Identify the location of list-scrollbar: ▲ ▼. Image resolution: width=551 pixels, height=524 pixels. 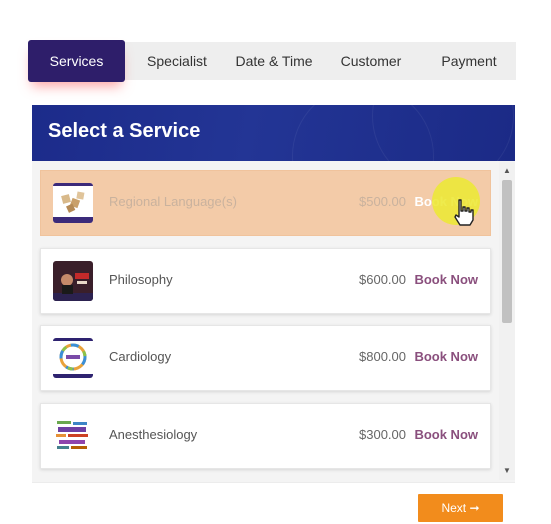
(507, 321).